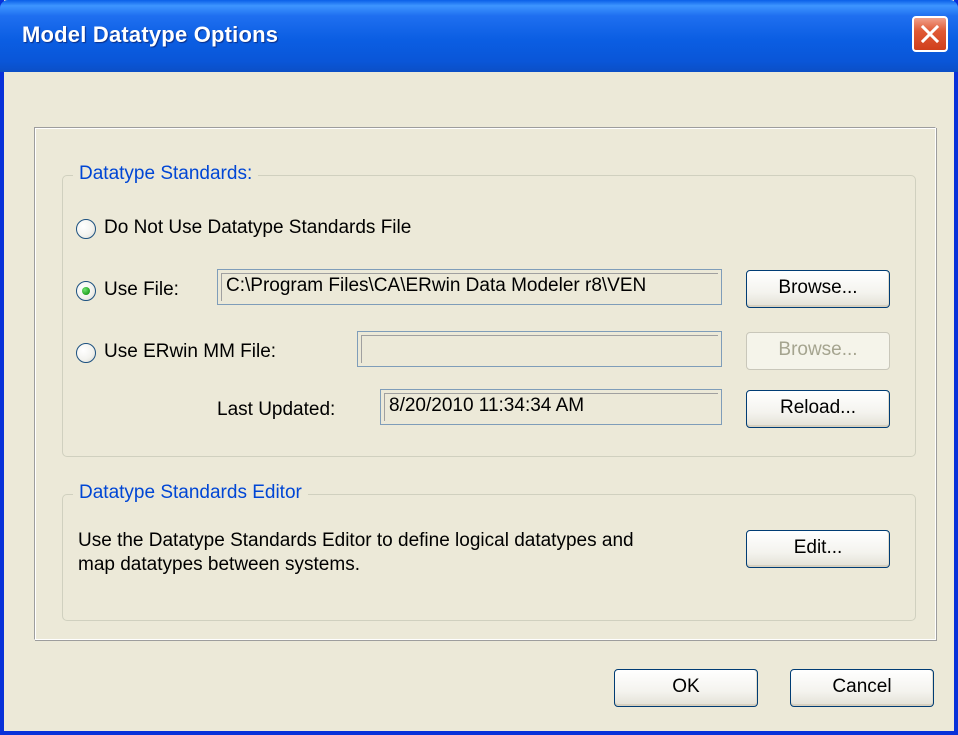  I want to click on radio-selected-dot, so click(86, 291).